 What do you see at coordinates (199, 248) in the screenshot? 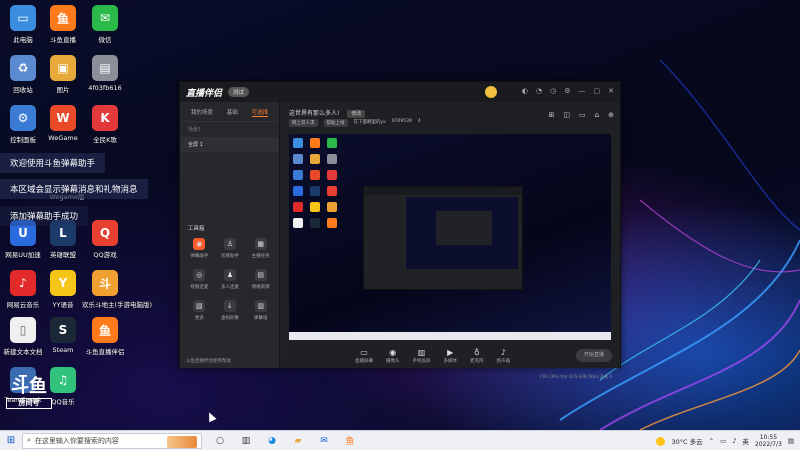
I see `tool-item: ◉ 弹幕助手` at bounding box center [199, 248].